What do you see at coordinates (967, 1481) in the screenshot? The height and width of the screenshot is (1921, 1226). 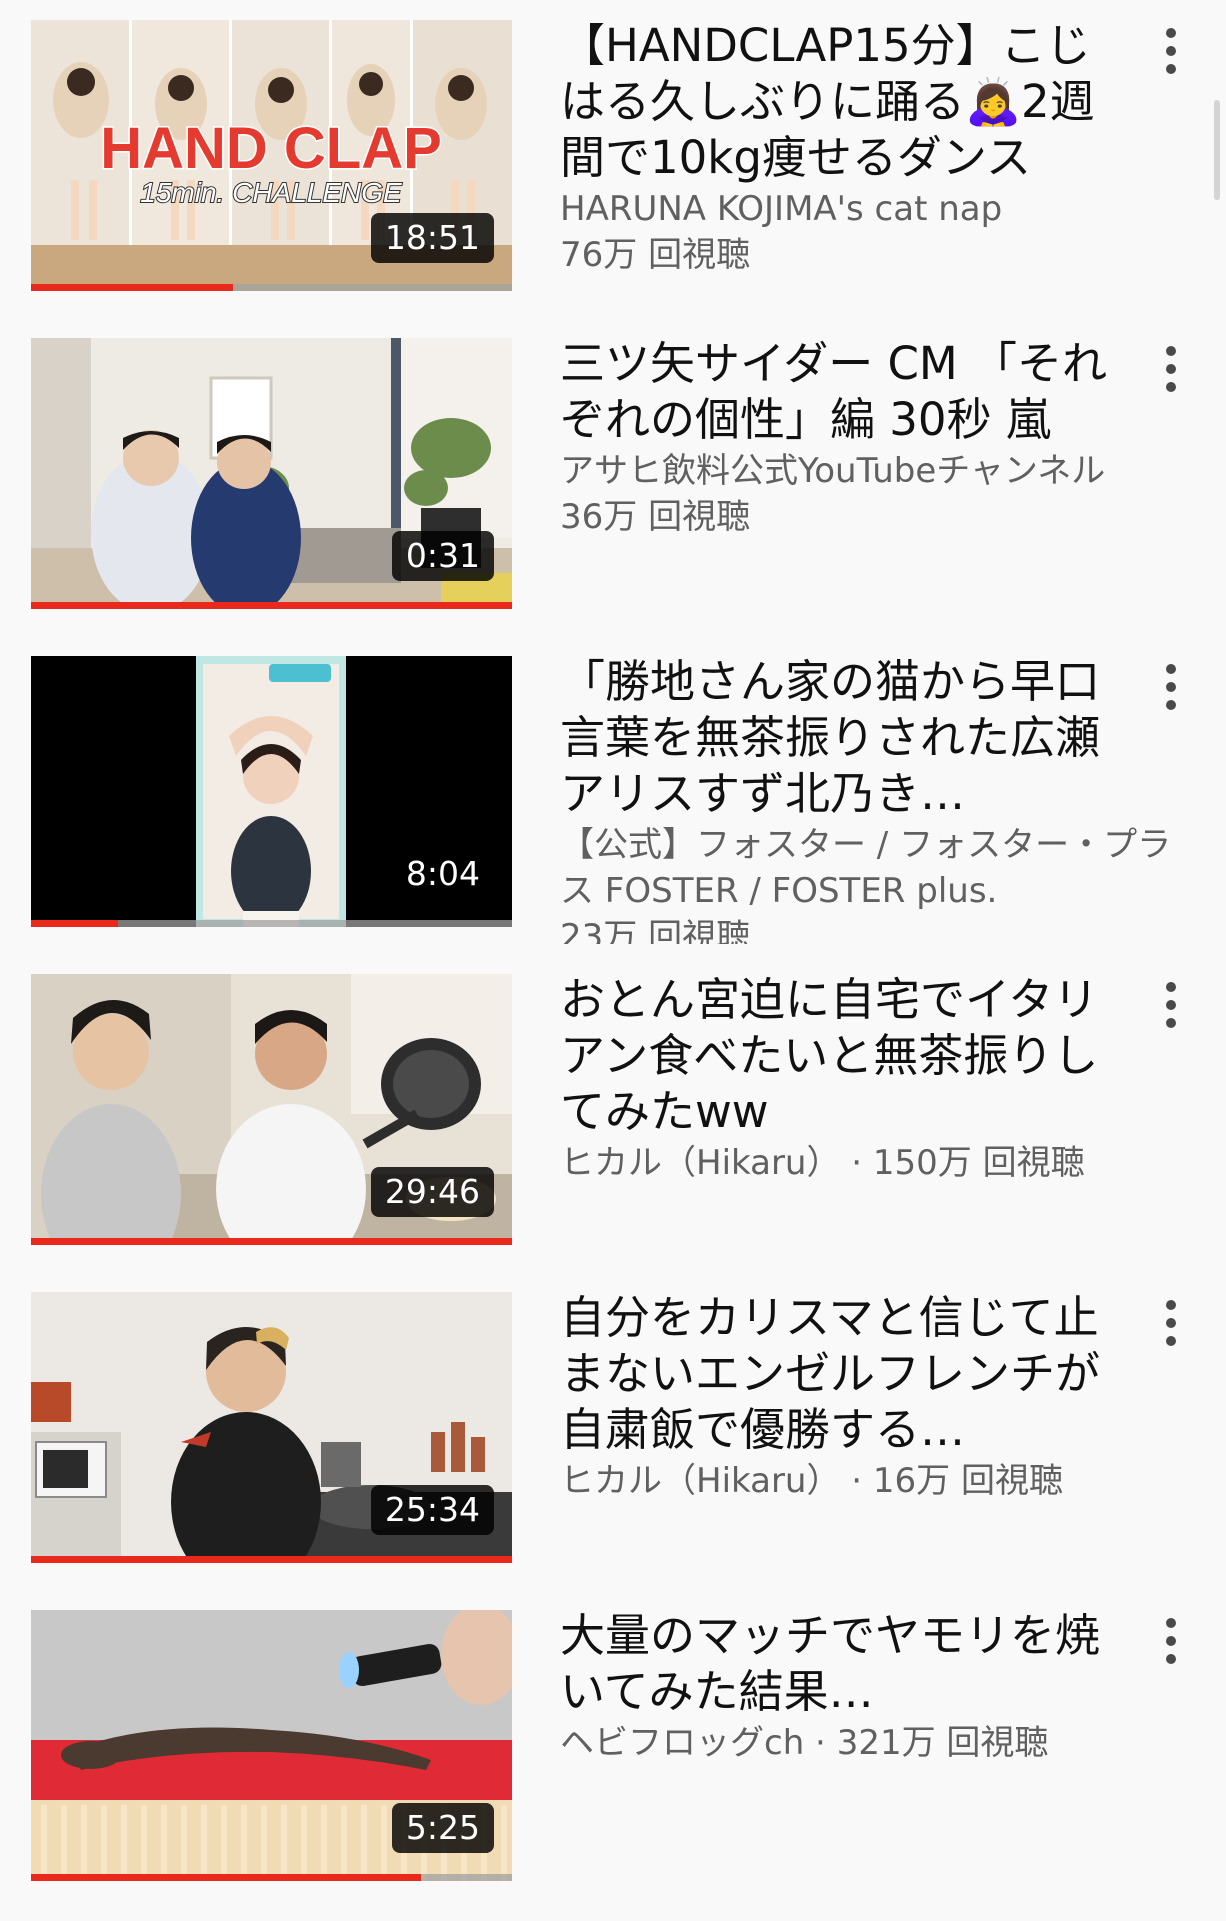 I see `view-count: 16万 回視聴` at bounding box center [967, 1481].